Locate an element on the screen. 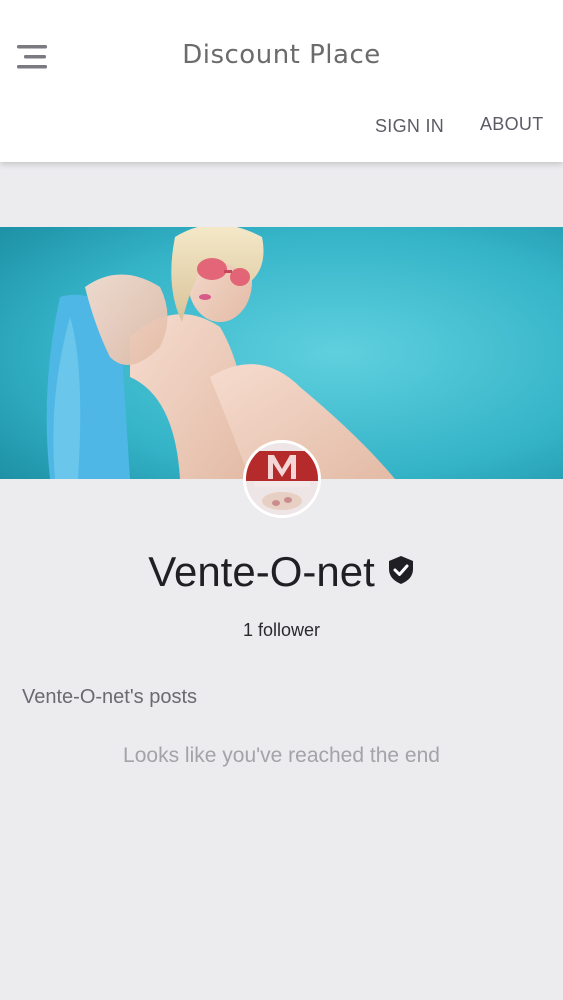  site-brand-title: Discount Place is located at coordinates (281, 55).